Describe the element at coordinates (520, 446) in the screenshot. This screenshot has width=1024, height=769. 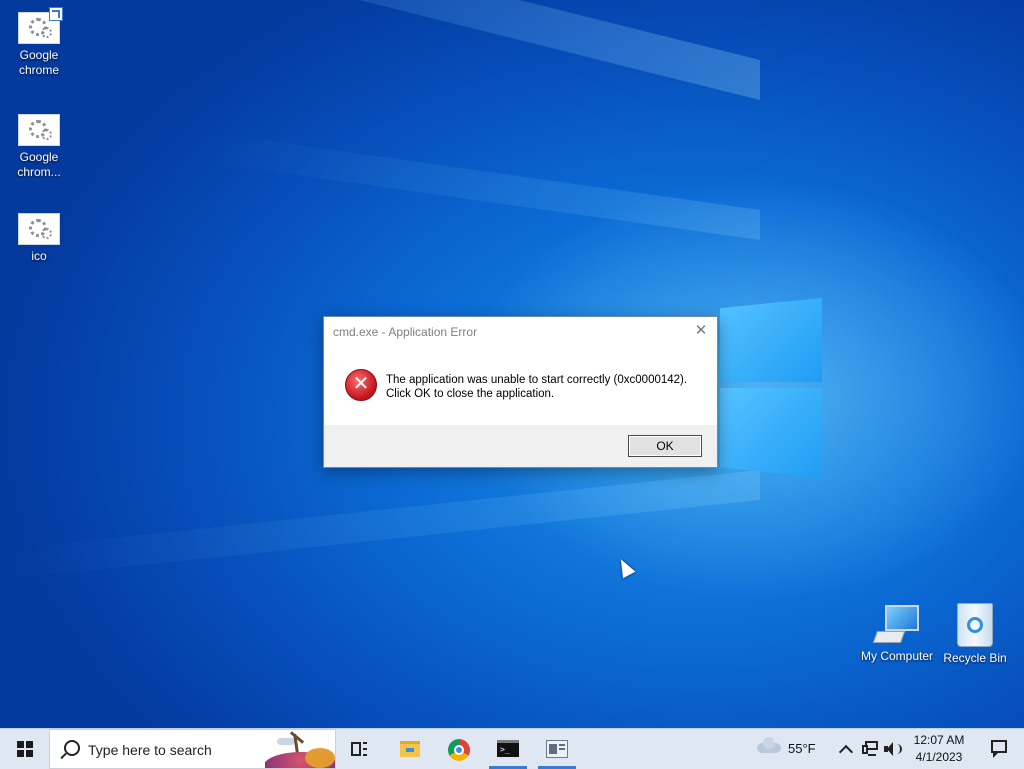
I see `dialog-footer: OK` at that location.